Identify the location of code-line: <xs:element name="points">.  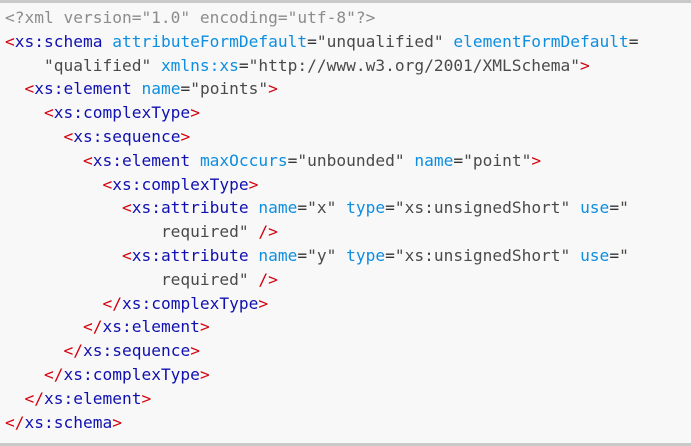
(348, 89).